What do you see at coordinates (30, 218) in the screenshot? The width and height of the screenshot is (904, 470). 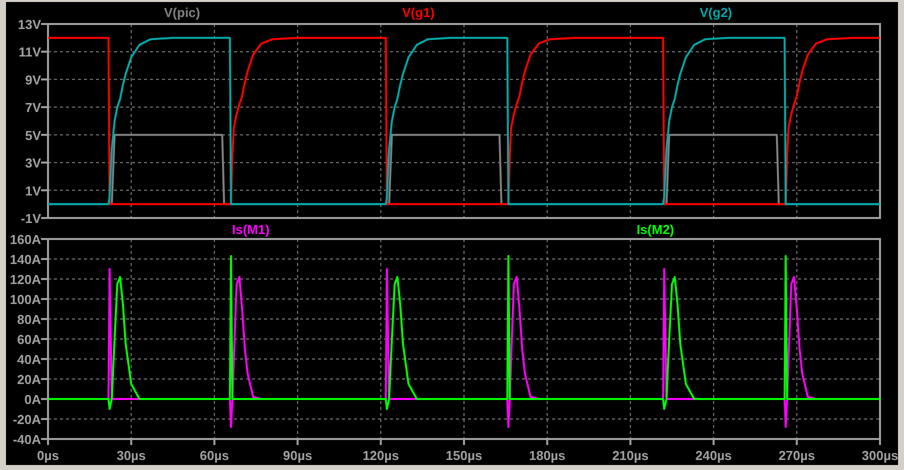 I see `y-axis-label: -1V` at bounding box center [30, 218].